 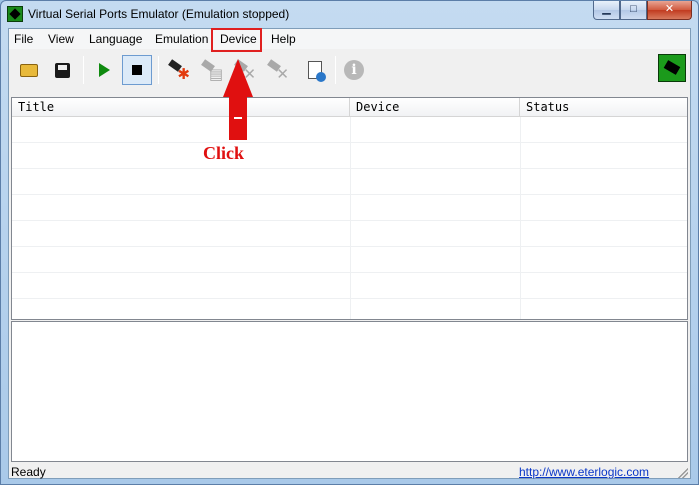 I want to click on menu-file: File, so click(x=23, y=39).